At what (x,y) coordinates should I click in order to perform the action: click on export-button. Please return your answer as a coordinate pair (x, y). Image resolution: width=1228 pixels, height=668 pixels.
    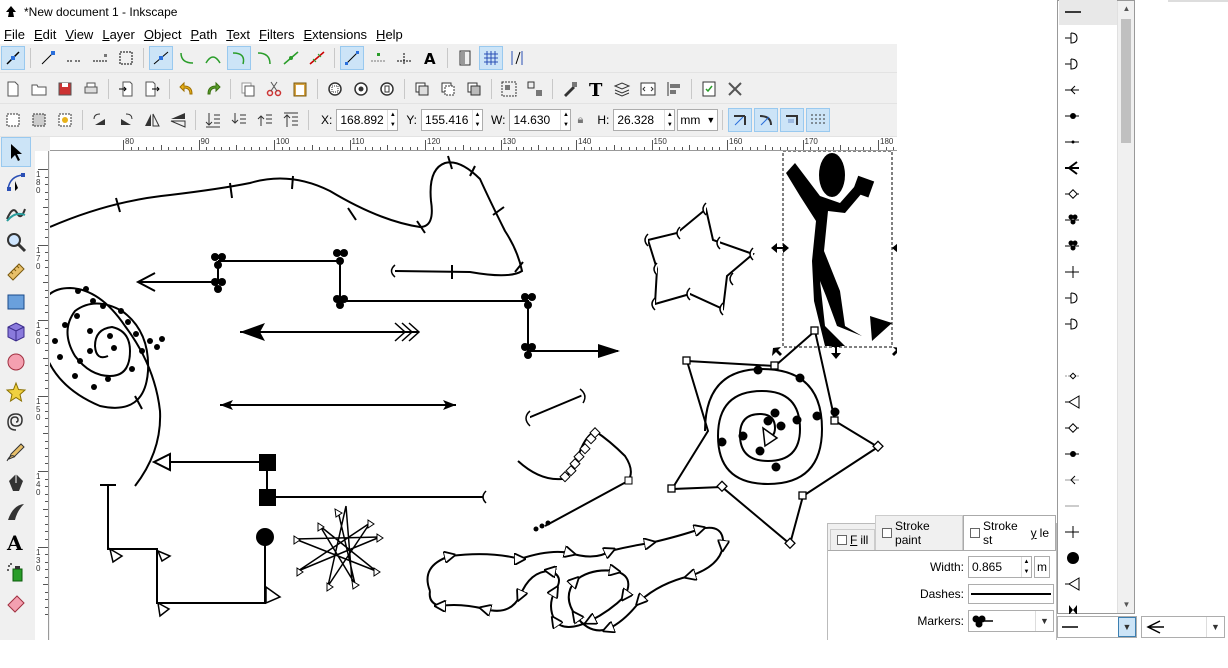
    Looking at the image, I should click on (152, 89).